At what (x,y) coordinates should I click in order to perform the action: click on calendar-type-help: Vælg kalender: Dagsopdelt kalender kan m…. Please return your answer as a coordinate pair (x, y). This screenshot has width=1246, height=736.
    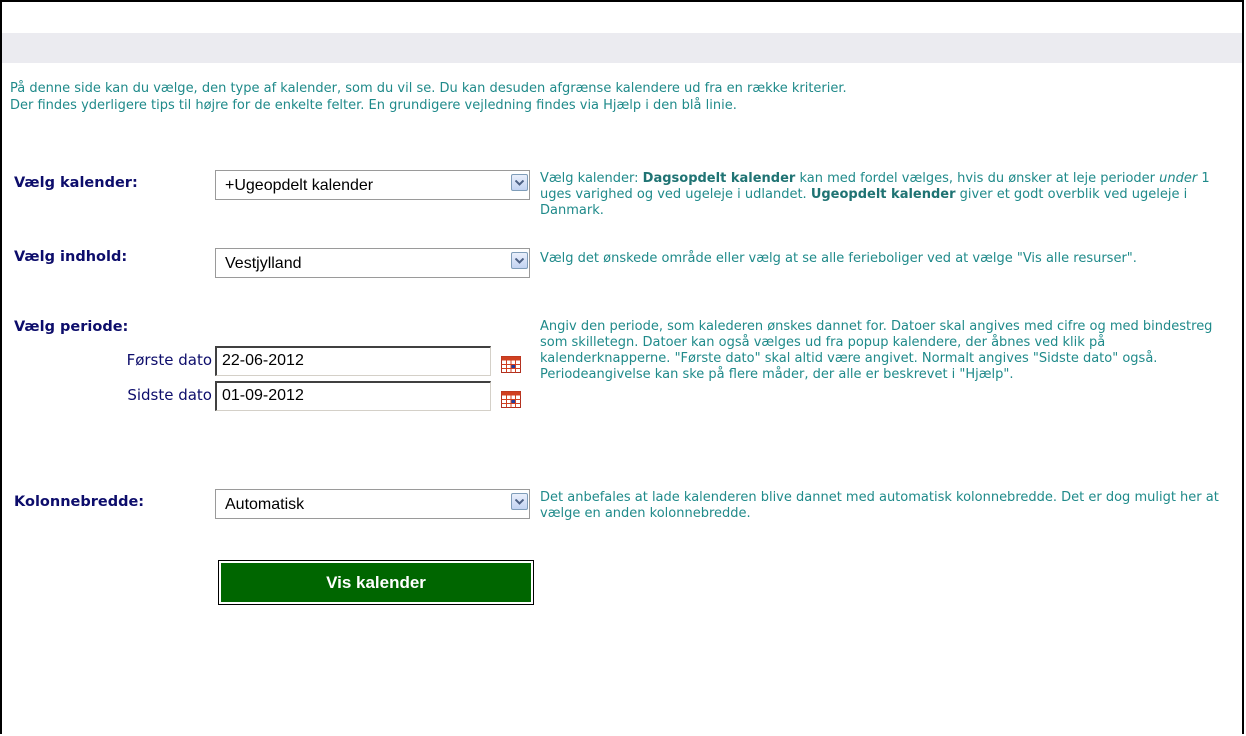
    Looking at the image, I should click on (885, 195).